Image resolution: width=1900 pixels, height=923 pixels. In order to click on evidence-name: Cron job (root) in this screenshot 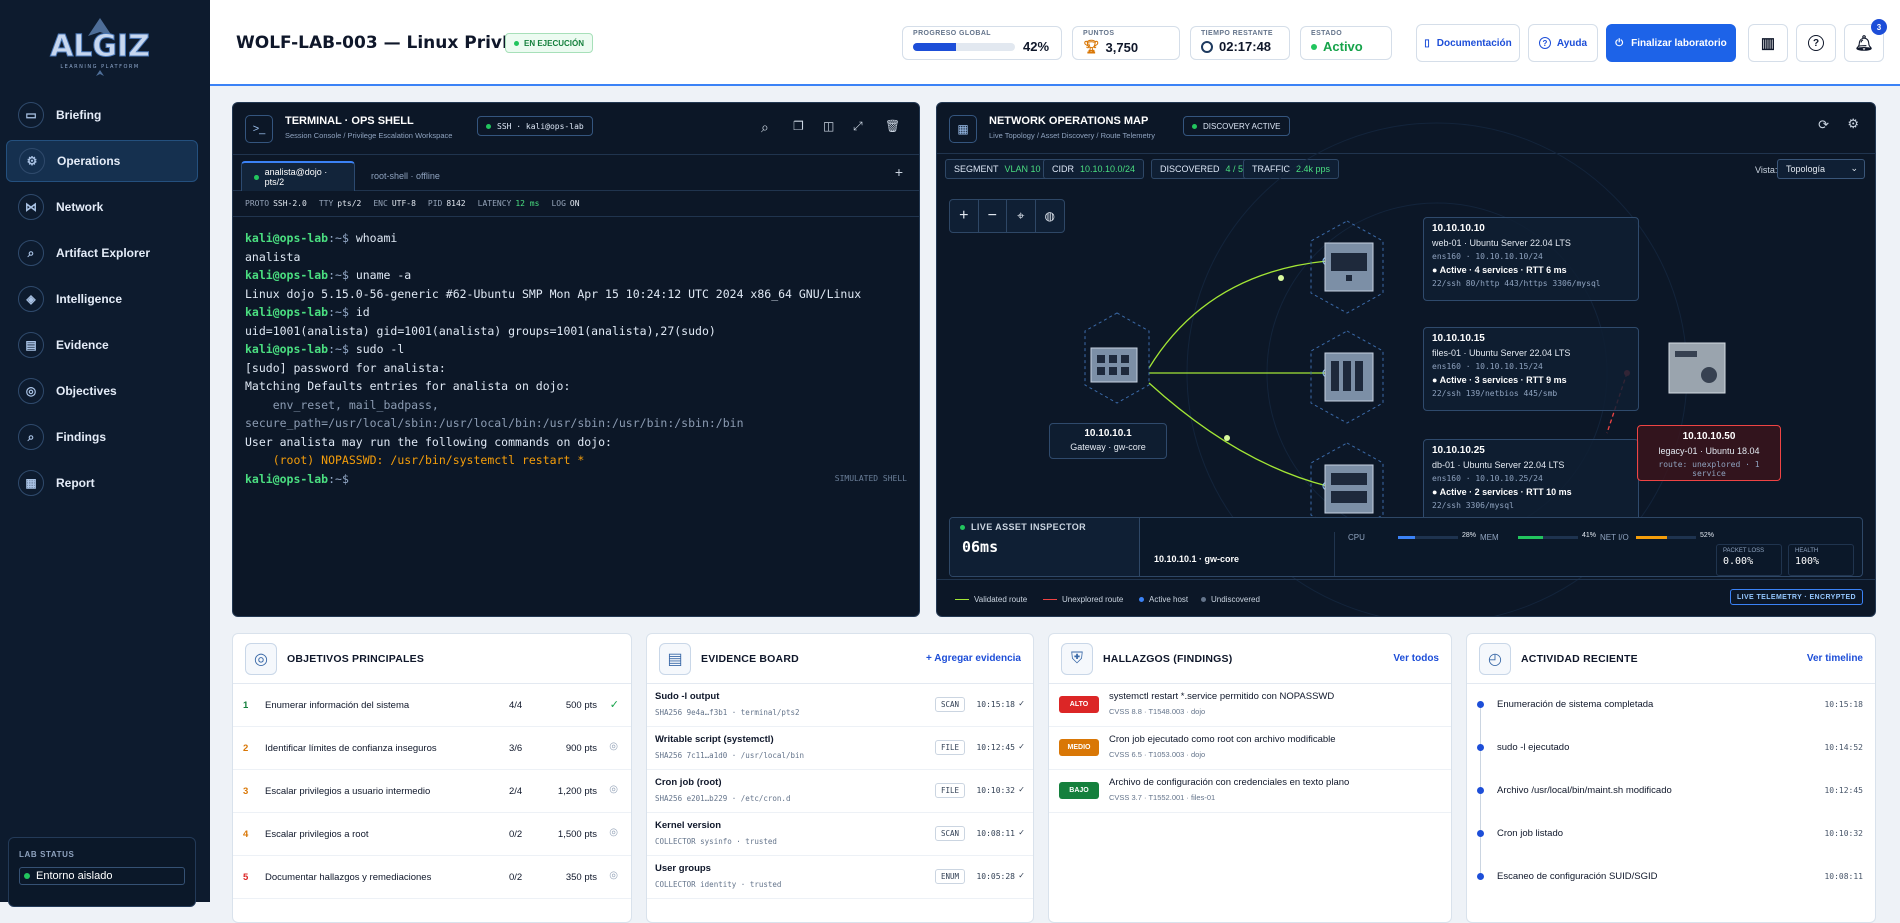, I will do `click(688, 782)`.